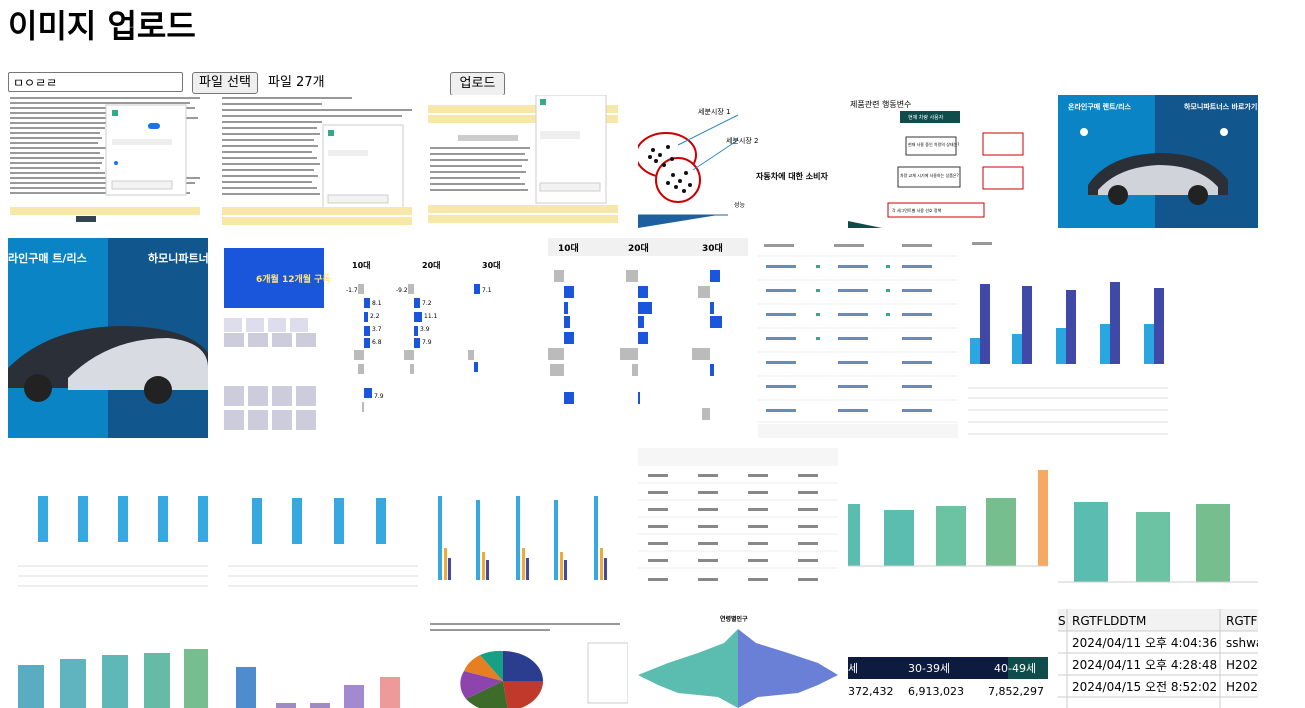 Image resolution: width=1305 pixels, height=708 pixels. I want to click on dt-cell-3: 2024/04/15 오전 8:52:02, so click(1144, 687).